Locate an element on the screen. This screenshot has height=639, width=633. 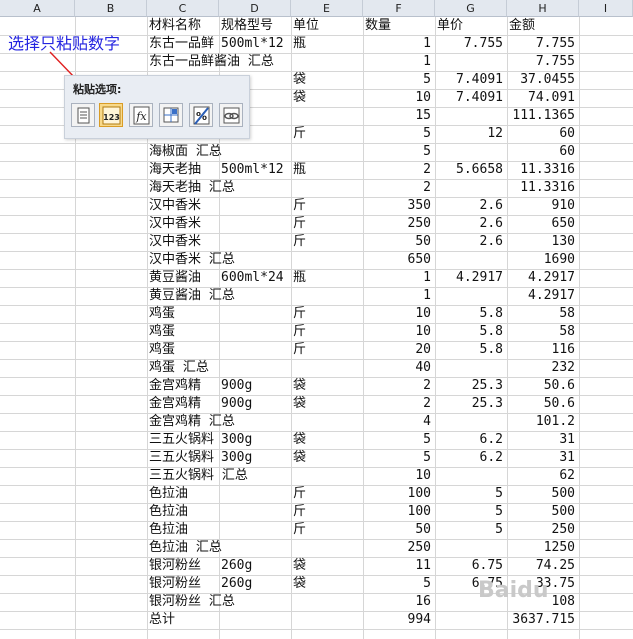
cell: 海椒面 汇总 is located at coordinates (214, 152).